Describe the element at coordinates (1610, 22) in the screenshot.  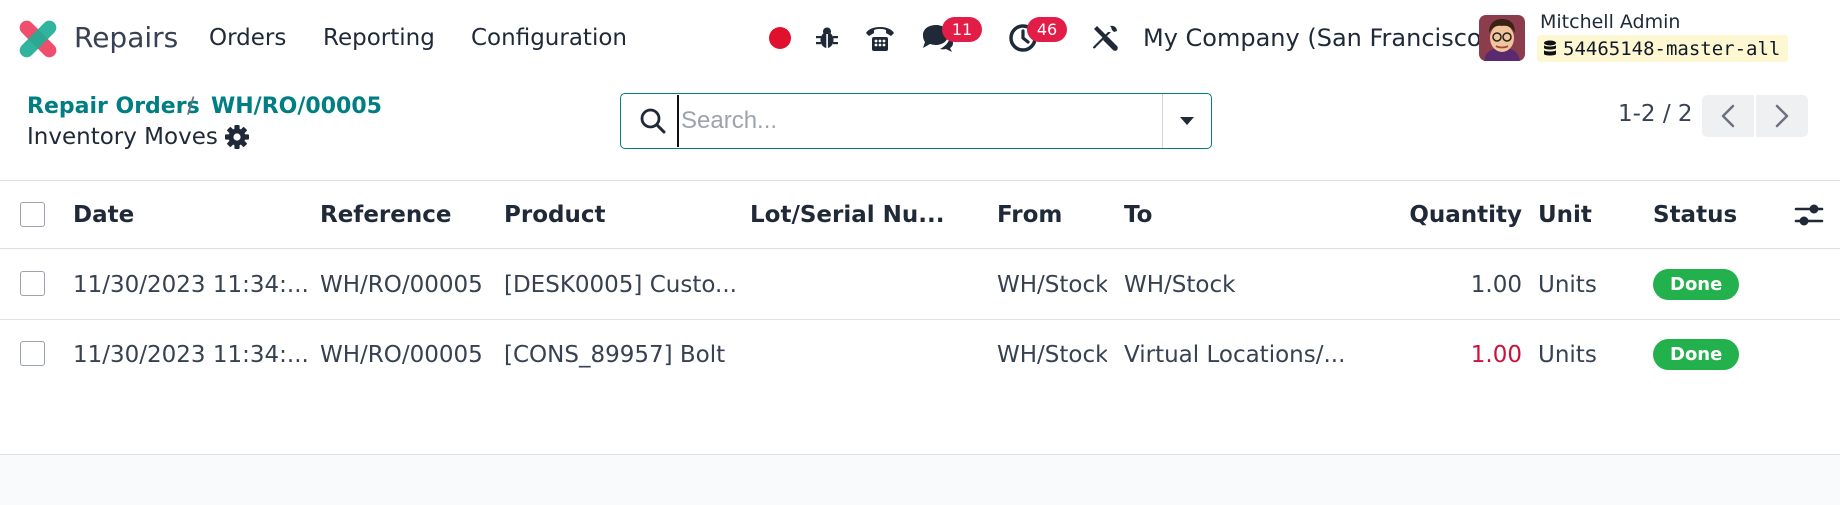
I see `user-name: Mitchell Admin` at that location.